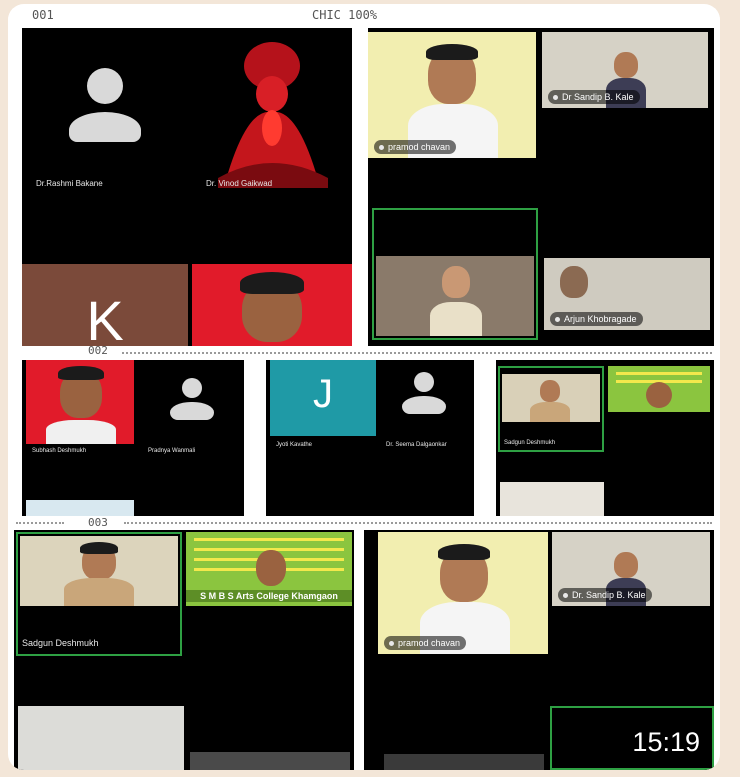 This screenshot has height=777, width=740. What do you see at coordinates (172, 451) in the screenshot?
I see `participant-name: Pradnya Wanmali` at bounding box center [172, 451].